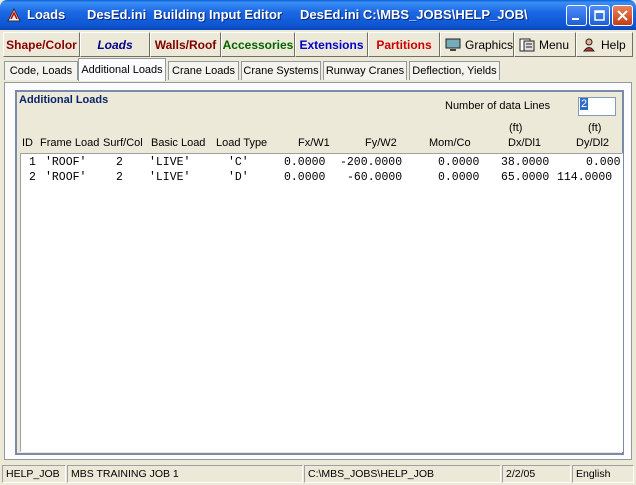 The image size is (636, 485). I want to click on col-header-basic-load: Basic Load, so click(178, 143).